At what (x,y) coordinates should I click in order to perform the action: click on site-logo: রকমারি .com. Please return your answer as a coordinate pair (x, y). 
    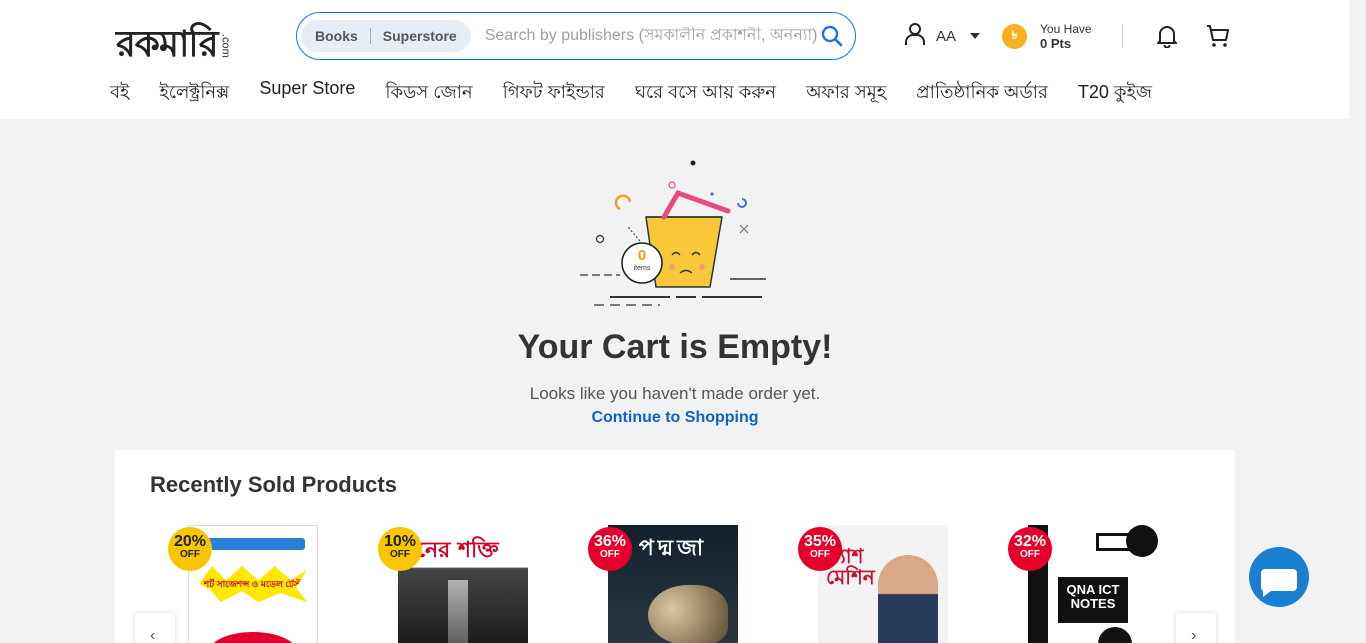
    Looking at the image, I should click on (176, 37).